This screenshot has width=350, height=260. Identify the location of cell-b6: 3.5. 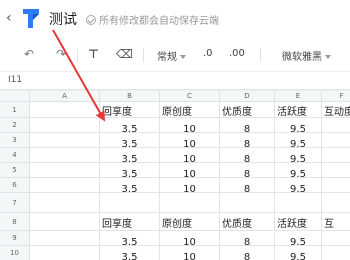
(130, 185).